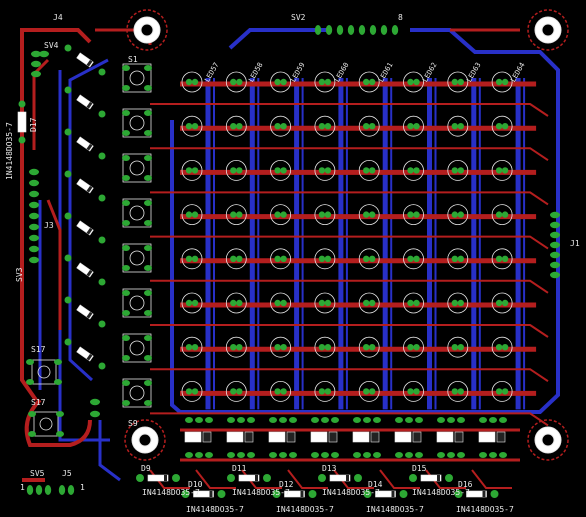  What do you see at coordinates (400, 17) in the screenshot?
I see `sv2-pin8-label: 8` at bounding box center [400, 17].